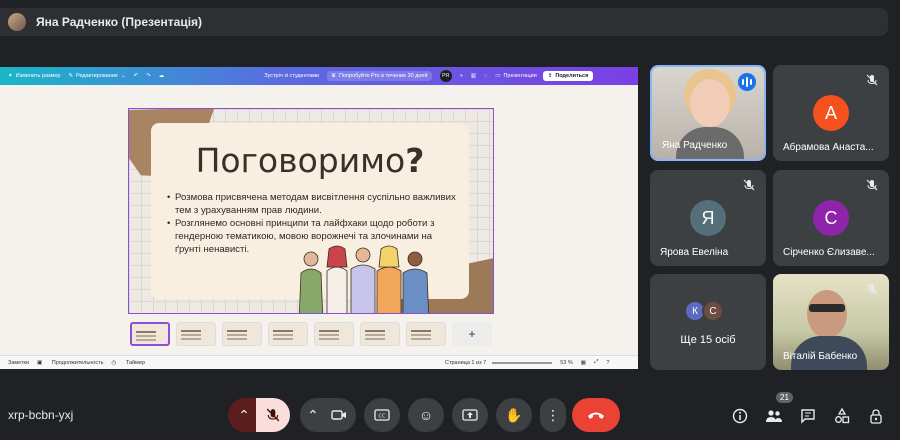 This screenshot has height=440, width=900. I want to click on resize-label: Изменить размер, so click(38, 76).